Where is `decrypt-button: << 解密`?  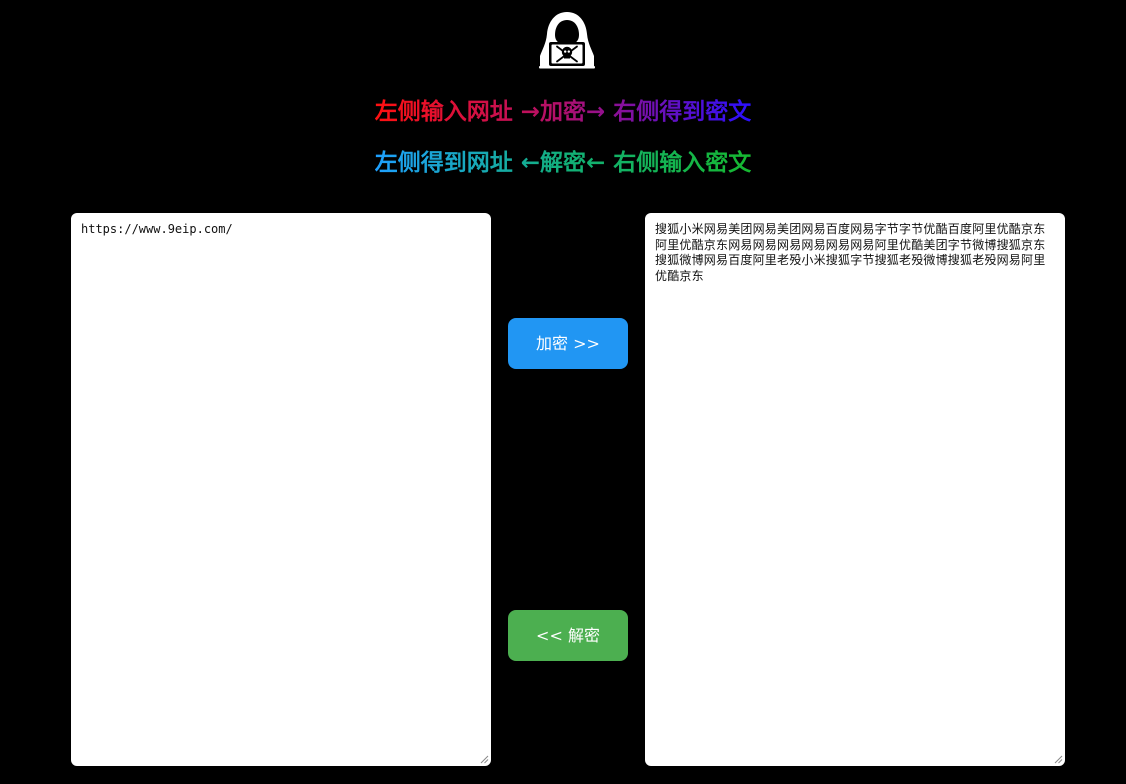
decrypt-button: << 解密 is located at coordinates (568, 635).